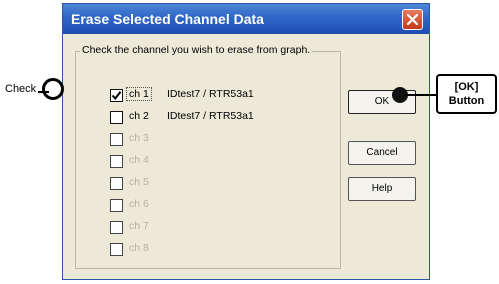 Image resolution: width=499 pixels, height=284 pixels. I want to click on channel-3-checkbox, so click(116, 139).